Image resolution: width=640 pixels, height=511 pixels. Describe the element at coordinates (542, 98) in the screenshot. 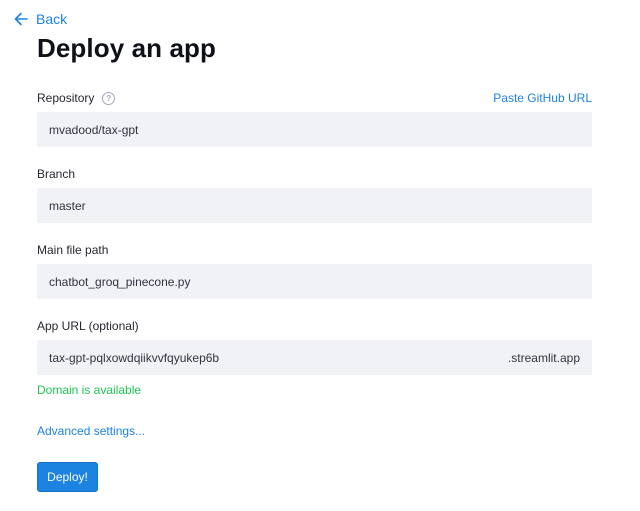

I see `paste-github-url-link: Paste GitHub URL` at that location.